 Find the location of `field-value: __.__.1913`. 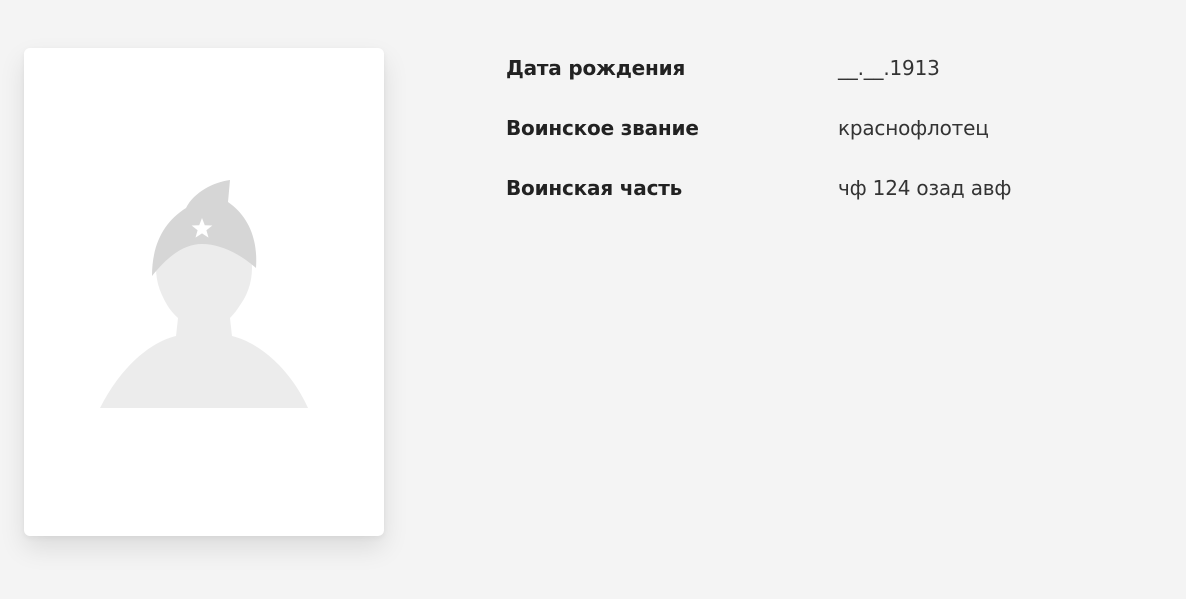

field-value: __.__.1913 is located at coordinates (889, 68).